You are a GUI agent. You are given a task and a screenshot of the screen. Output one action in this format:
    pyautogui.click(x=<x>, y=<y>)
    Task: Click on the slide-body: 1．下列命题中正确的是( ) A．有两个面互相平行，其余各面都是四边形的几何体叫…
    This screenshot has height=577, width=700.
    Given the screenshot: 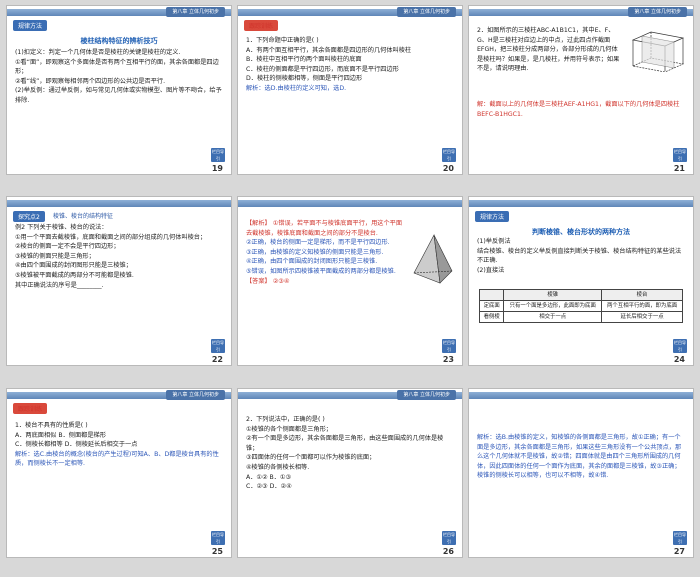 What is the action you would take?
    pyautogui.click(x=350, y=65)
    